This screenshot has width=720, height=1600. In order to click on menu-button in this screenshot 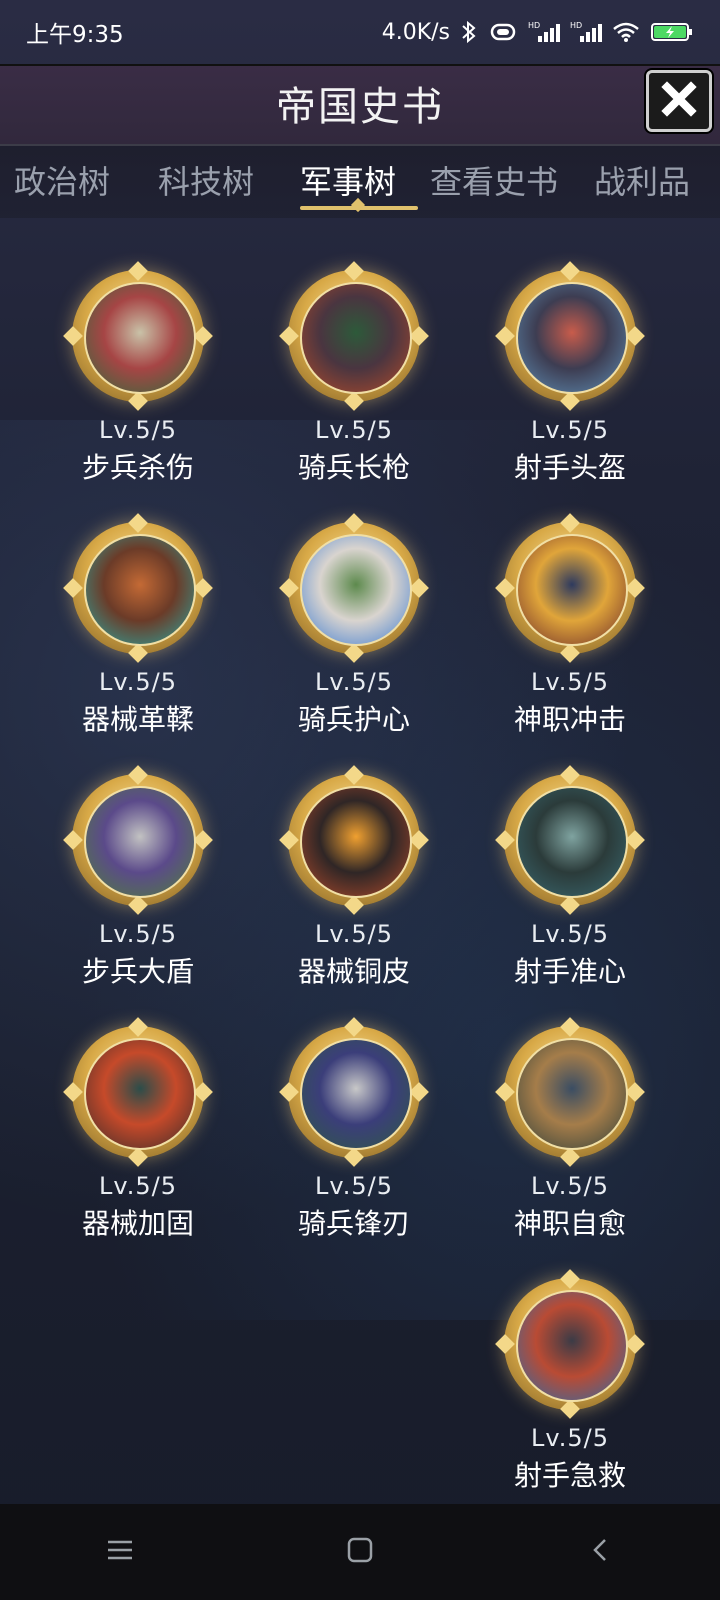, I will do `click(120, 1552)`.